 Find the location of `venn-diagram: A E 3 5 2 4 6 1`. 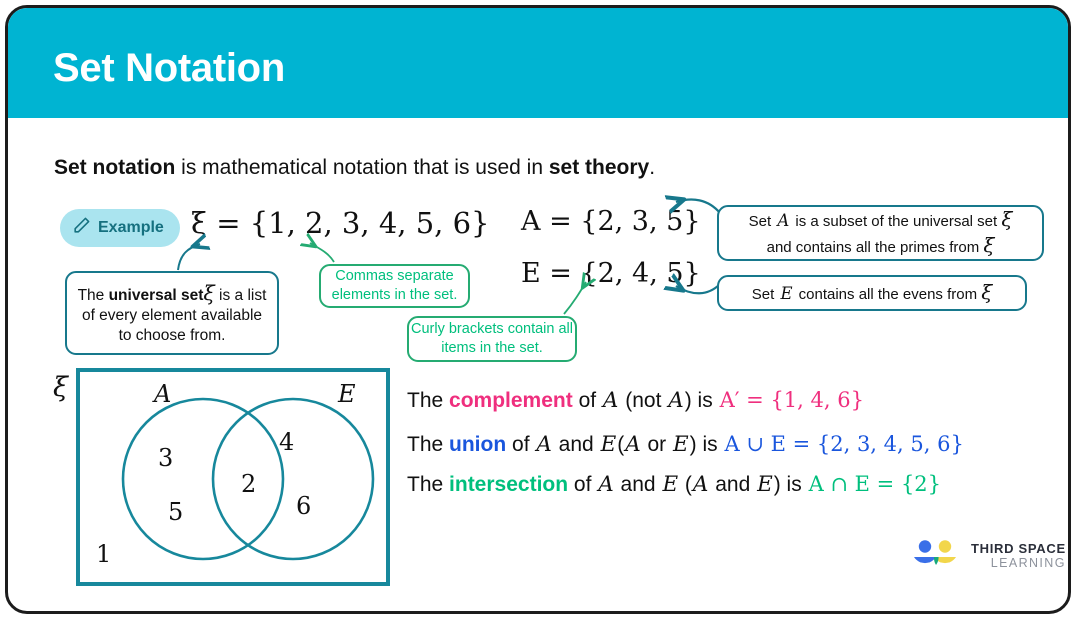

venn-diagram: A E 3 5 2 4 6 1 is located at coordinates (233, 477).